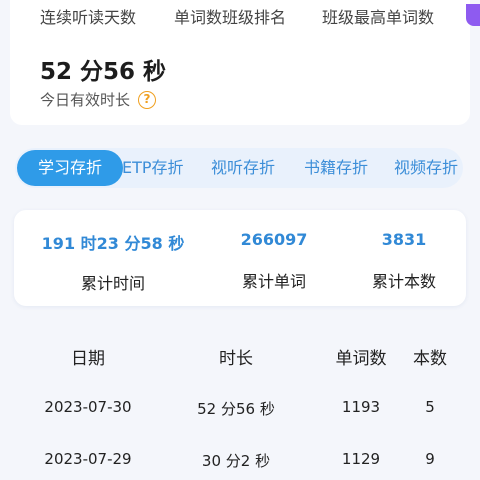  What do you see at coordinates (361, 459) in the screenshot?
I see `row-word-count: 1129` at bounding box center [361, 459].